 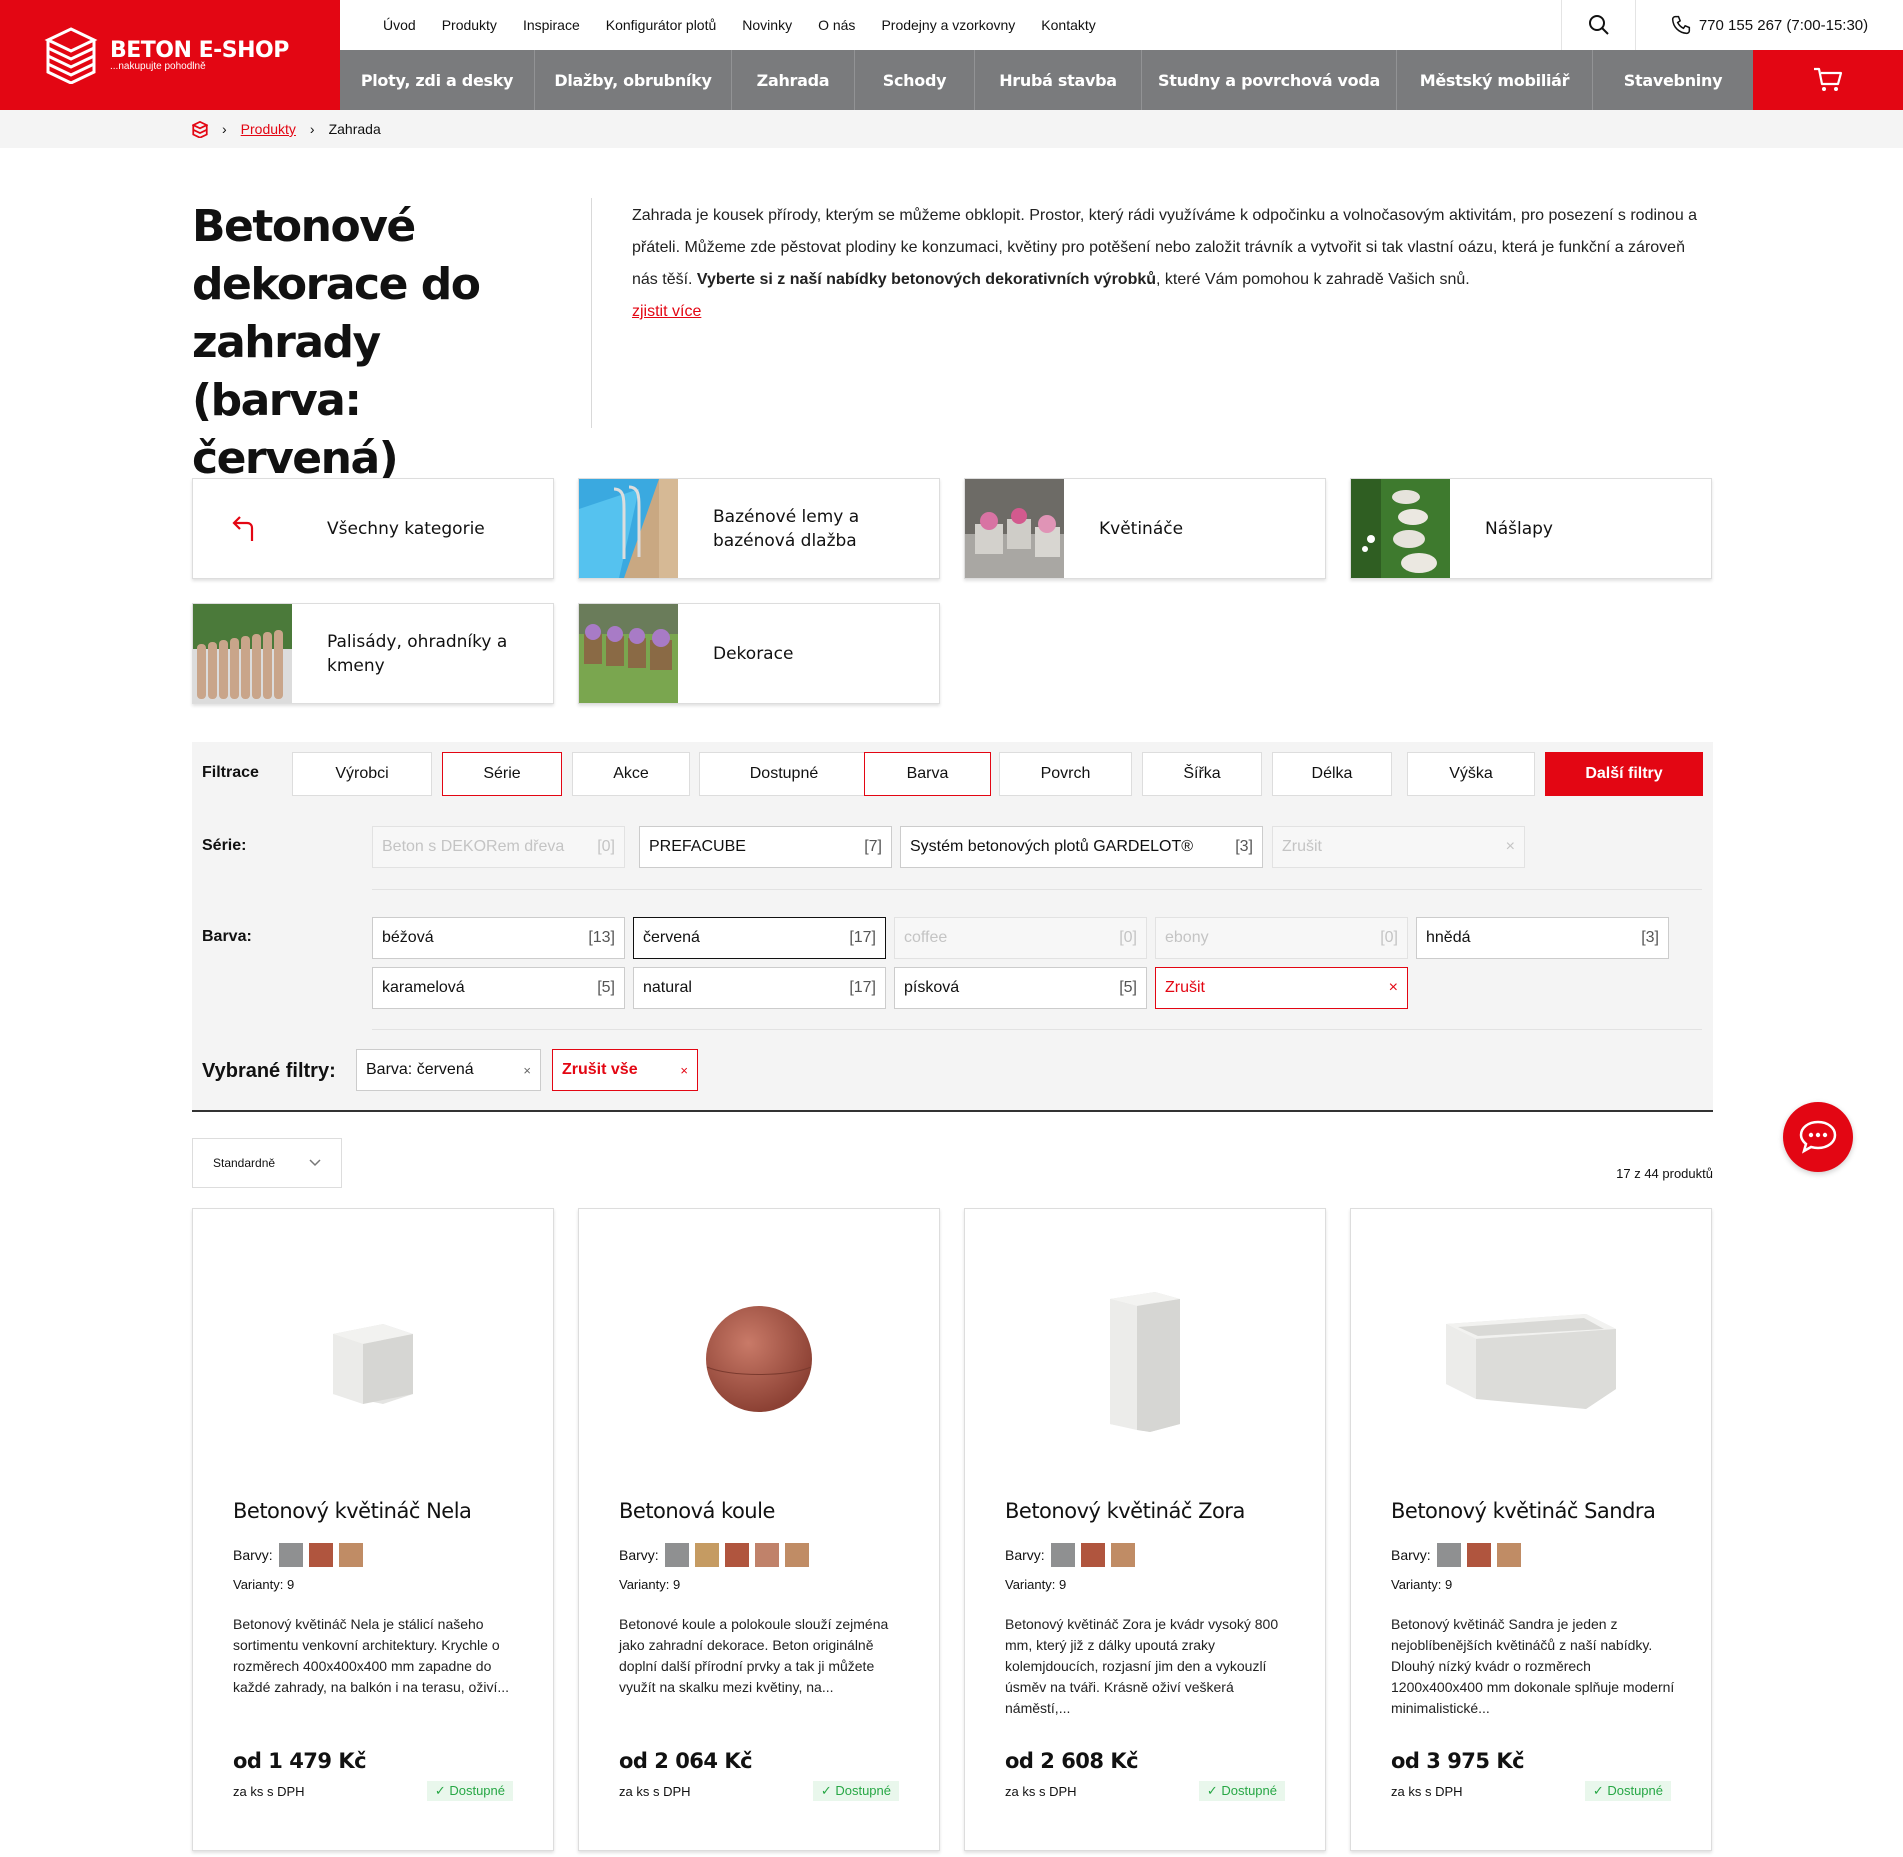 I want to click on topnav-konfigurator: Konfigurátor plotů, so click(x=661, y=25).